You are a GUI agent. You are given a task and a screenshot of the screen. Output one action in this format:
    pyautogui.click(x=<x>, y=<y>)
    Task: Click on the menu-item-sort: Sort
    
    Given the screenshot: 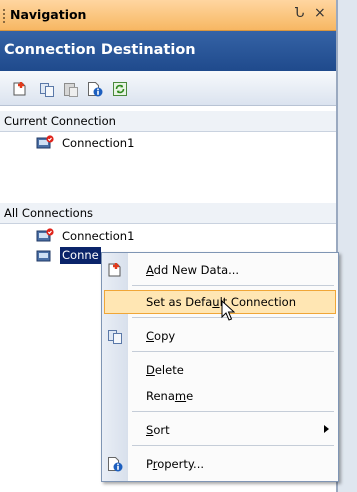 What is the action you would take?
    pyautogui.click(x=220, y=430)
    